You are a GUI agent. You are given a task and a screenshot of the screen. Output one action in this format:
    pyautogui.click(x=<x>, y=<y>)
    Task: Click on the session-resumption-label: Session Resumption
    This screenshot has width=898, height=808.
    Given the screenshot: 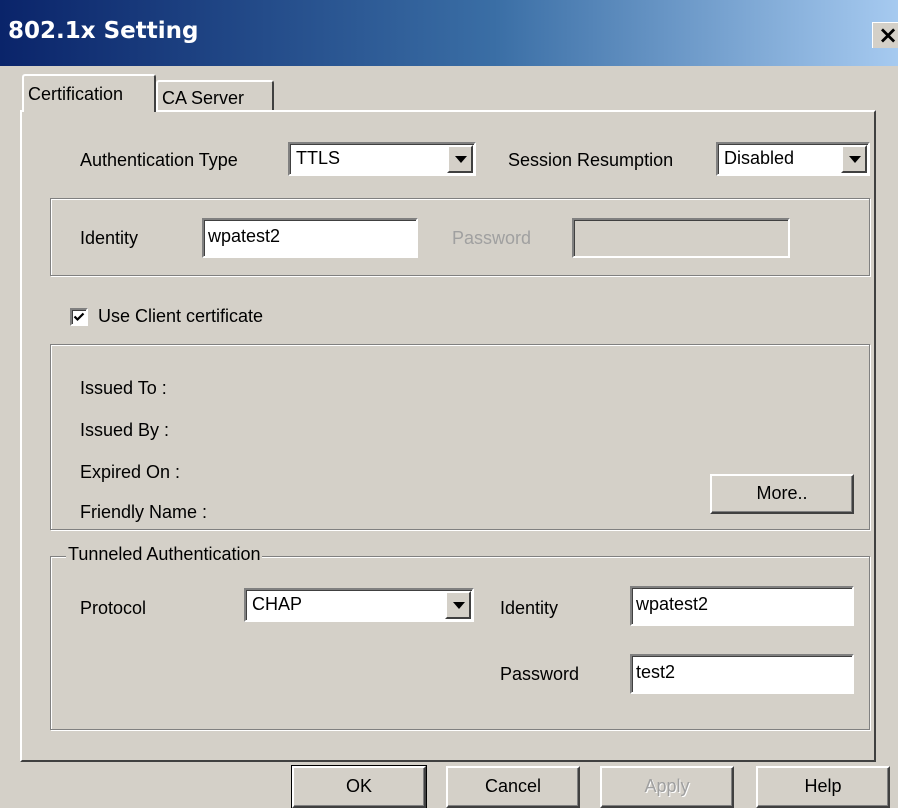 What is the action you would take?
    pyautogui.click(x=591, y=160)
    